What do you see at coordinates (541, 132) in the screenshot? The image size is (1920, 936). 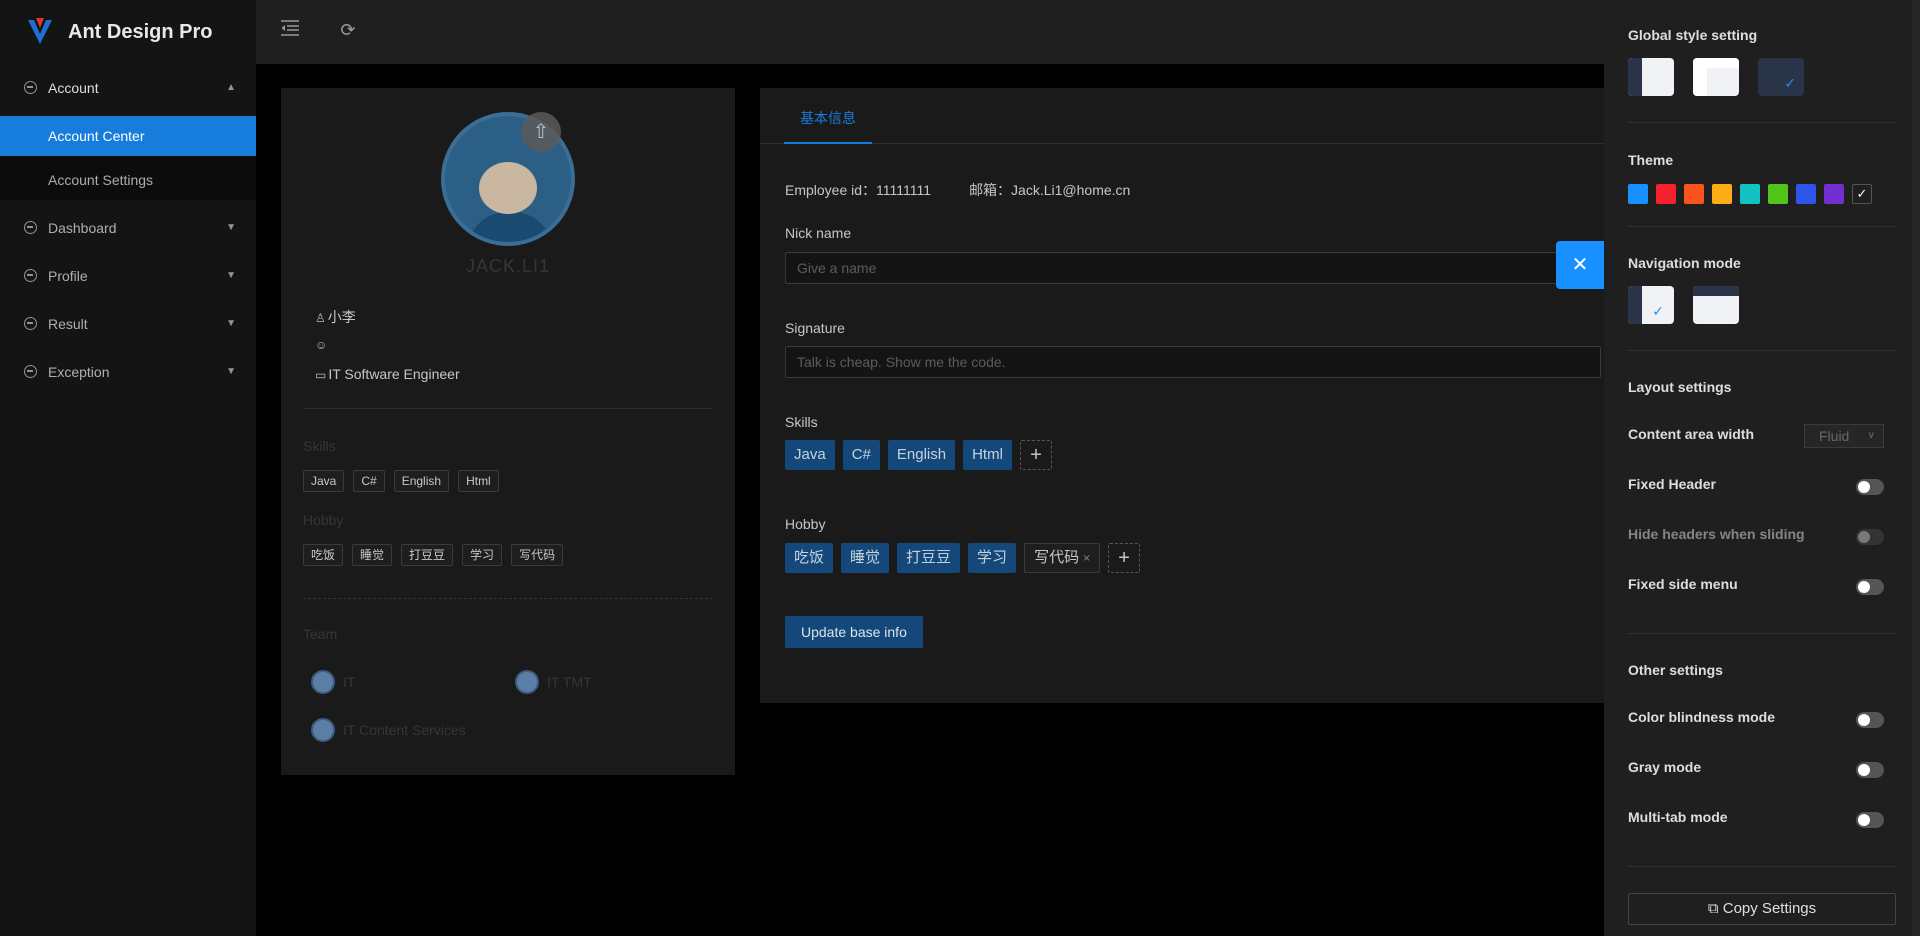 I see `upload-icon: ⇧` at bounding box center [541, 132].